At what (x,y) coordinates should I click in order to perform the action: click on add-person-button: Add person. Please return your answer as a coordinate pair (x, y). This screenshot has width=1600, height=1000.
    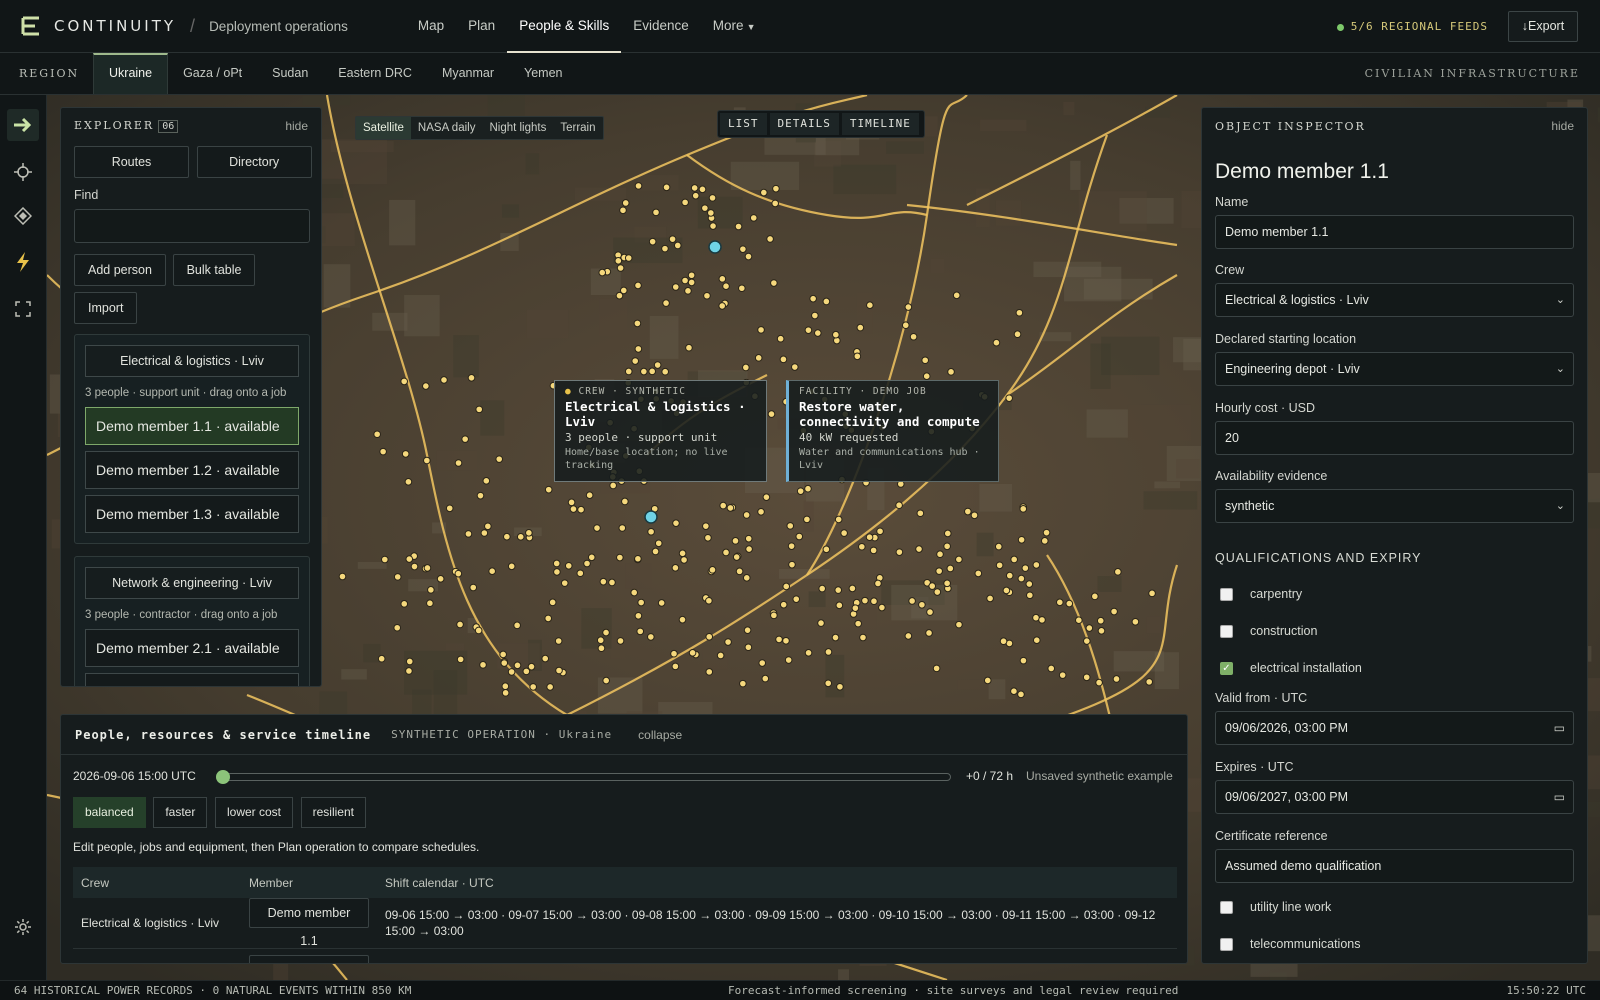
    Looking at the image, I should click on (120, 270).